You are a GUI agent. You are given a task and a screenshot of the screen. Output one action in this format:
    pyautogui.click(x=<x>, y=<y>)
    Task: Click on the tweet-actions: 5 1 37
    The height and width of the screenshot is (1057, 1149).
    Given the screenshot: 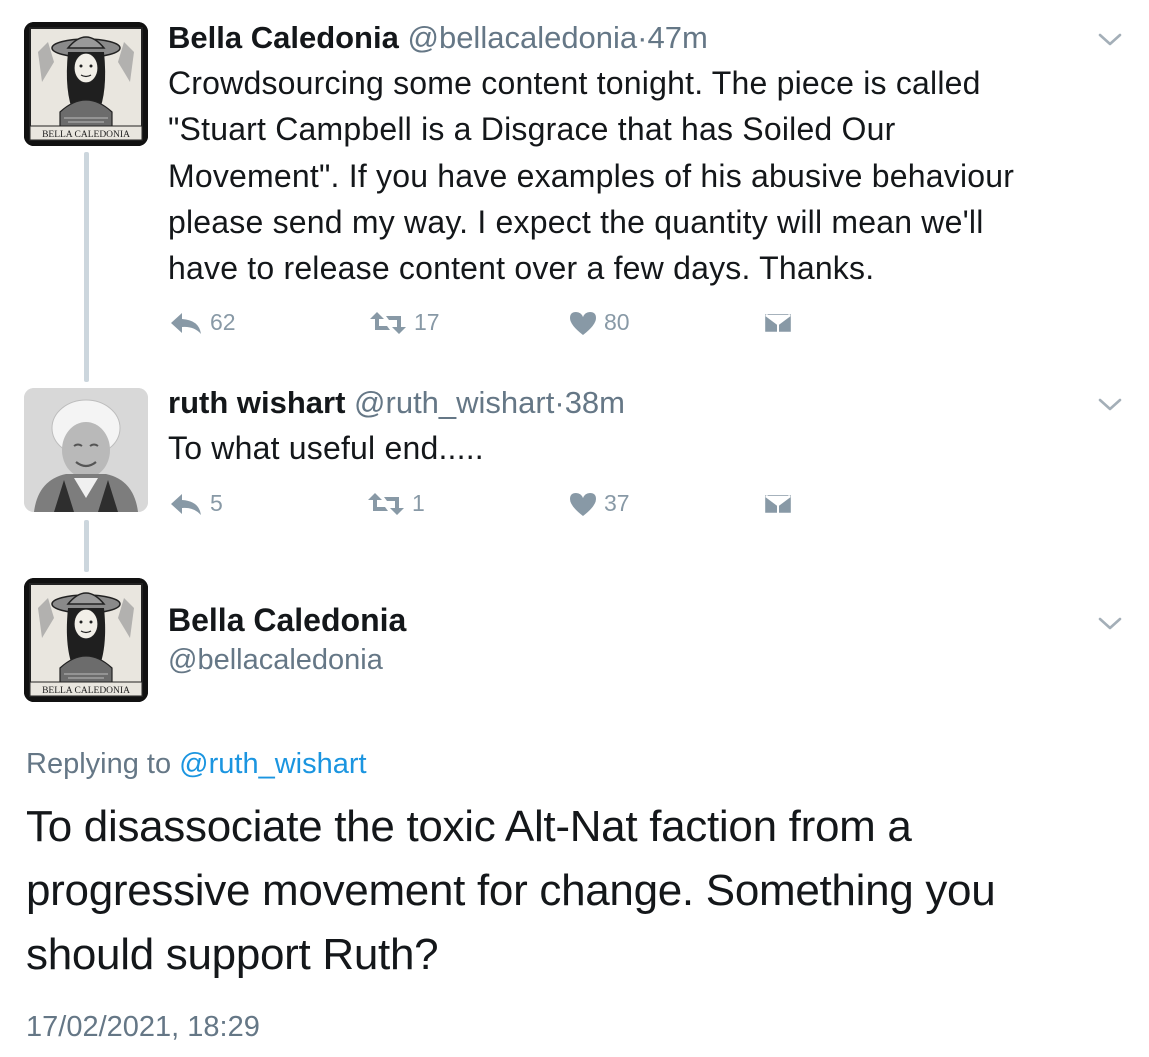 What is the action you would take?
    pyautogui.click(x=488, y=510)
    